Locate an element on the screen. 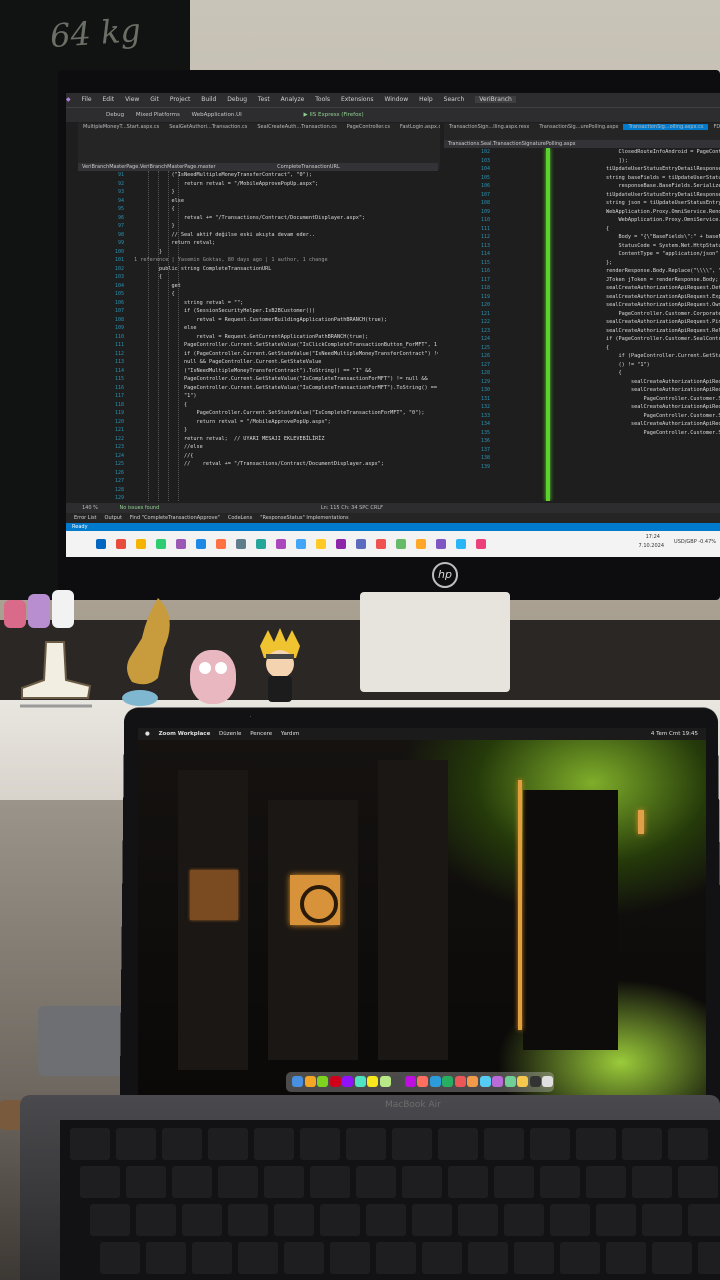 The image size is (720, 1280). code-line: else is located at coordinates (286, 328).